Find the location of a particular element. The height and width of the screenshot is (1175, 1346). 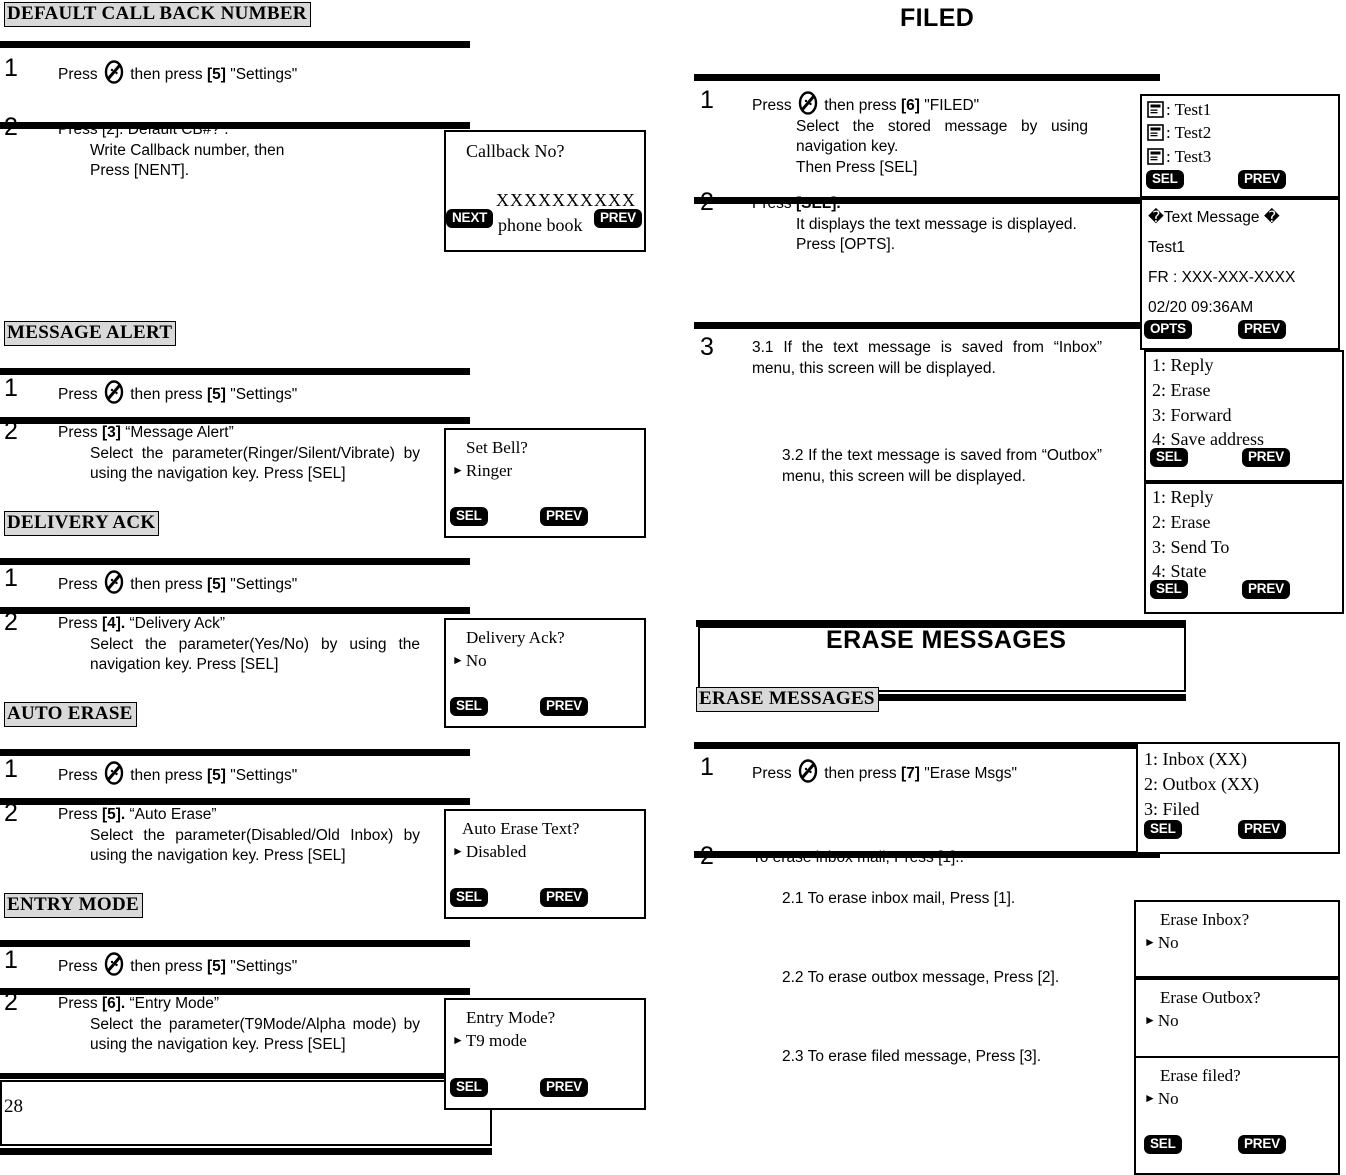

lcd-option: 1: Reply is located at coordinates (1183, 365).